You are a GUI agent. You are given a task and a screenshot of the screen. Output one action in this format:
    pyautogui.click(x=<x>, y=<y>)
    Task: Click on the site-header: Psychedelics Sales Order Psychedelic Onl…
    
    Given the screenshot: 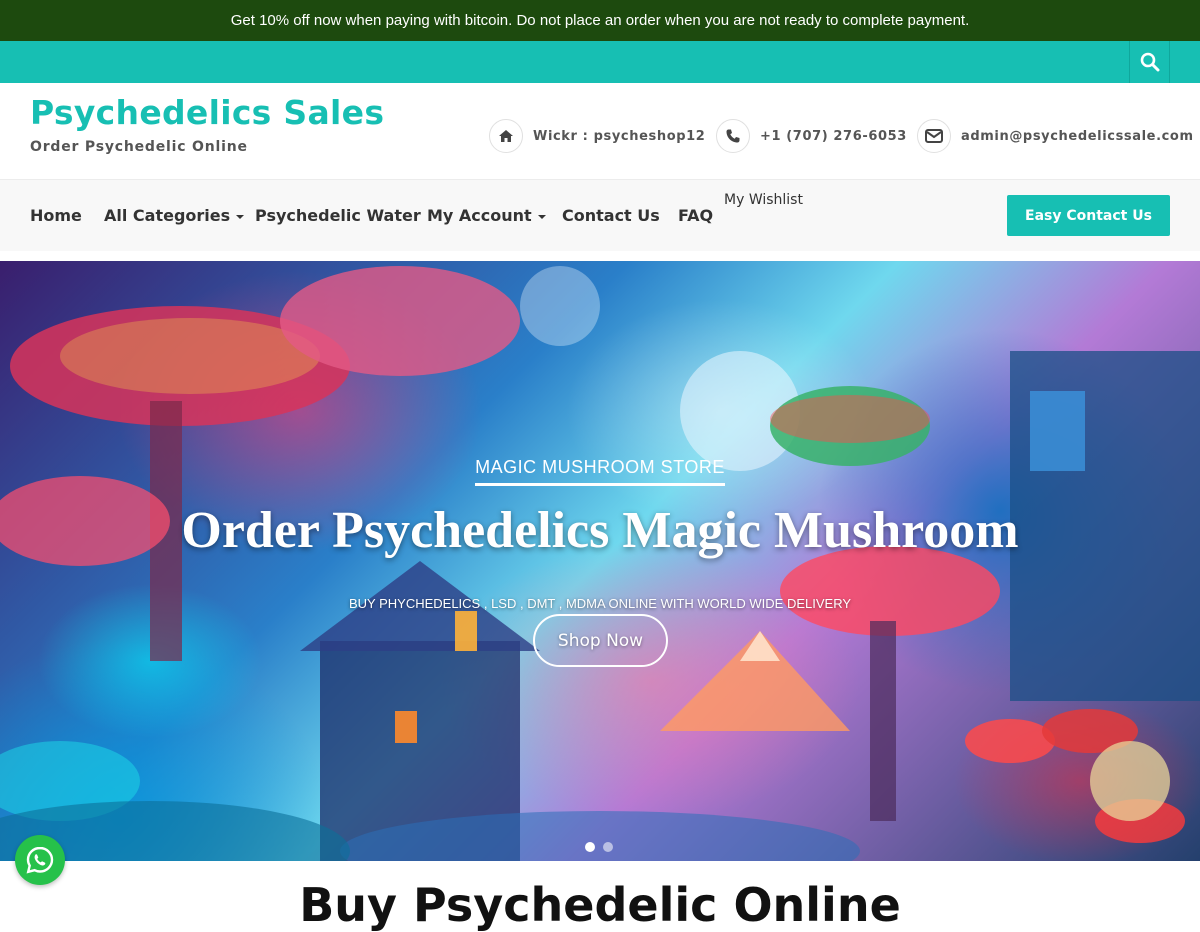 What is the action you would take?
    pyautogui.click(x=600, y=131)
    